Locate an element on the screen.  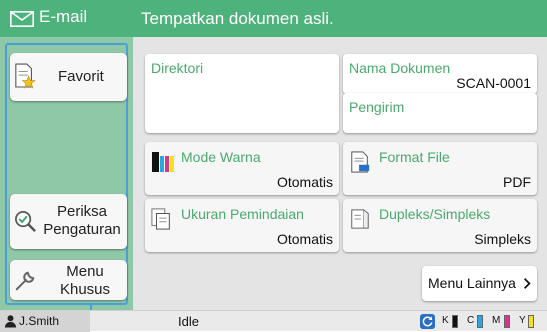
directory-button: Direktori is located at coordinates (242, 93).